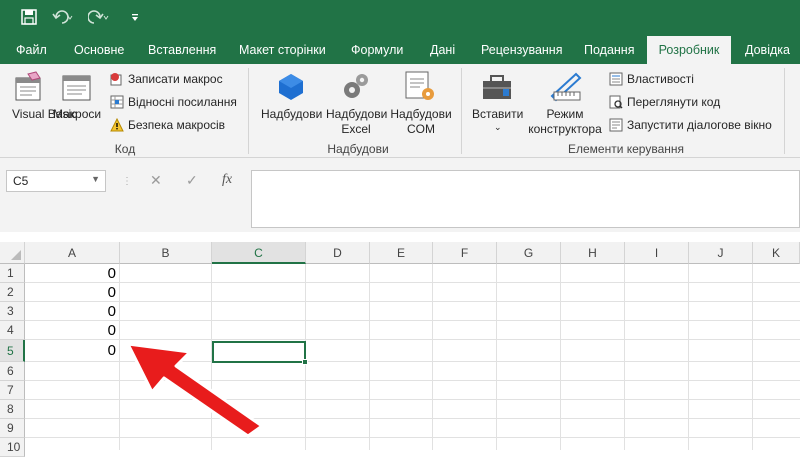 The image size is (800, 457). Describe the element at coordinates (358, 149) in the screenshot. I see `group-label-addins: Надбудови` at that location.